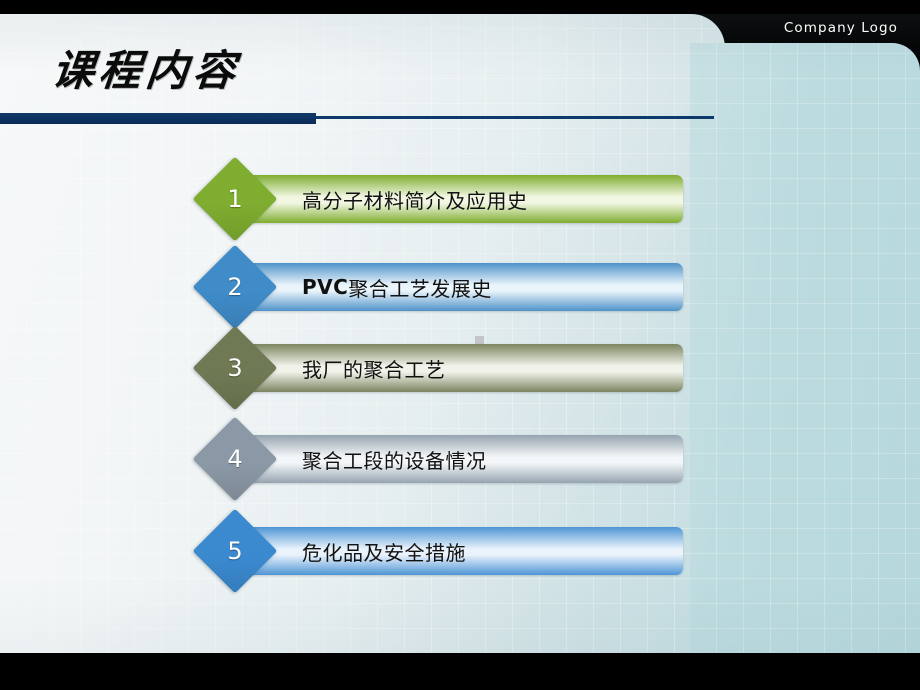  Describe the element at coordinates (384, 552) in the screenshot. I see `agenda-item-label: 危化品及安全措施` at that location.